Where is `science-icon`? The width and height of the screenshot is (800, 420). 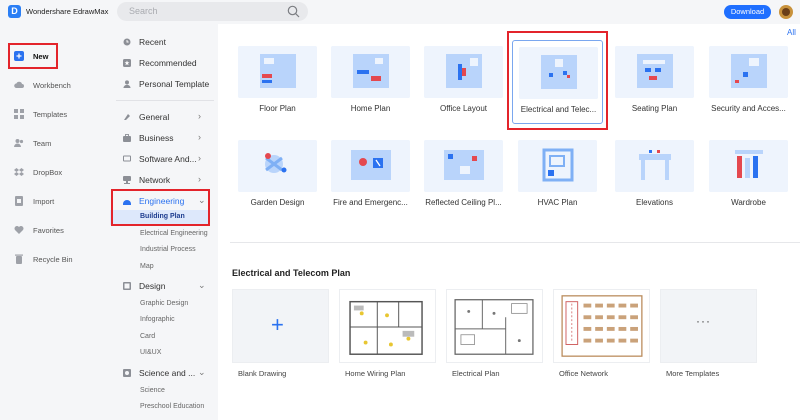
science-icon is located at coordinates (127, 373).